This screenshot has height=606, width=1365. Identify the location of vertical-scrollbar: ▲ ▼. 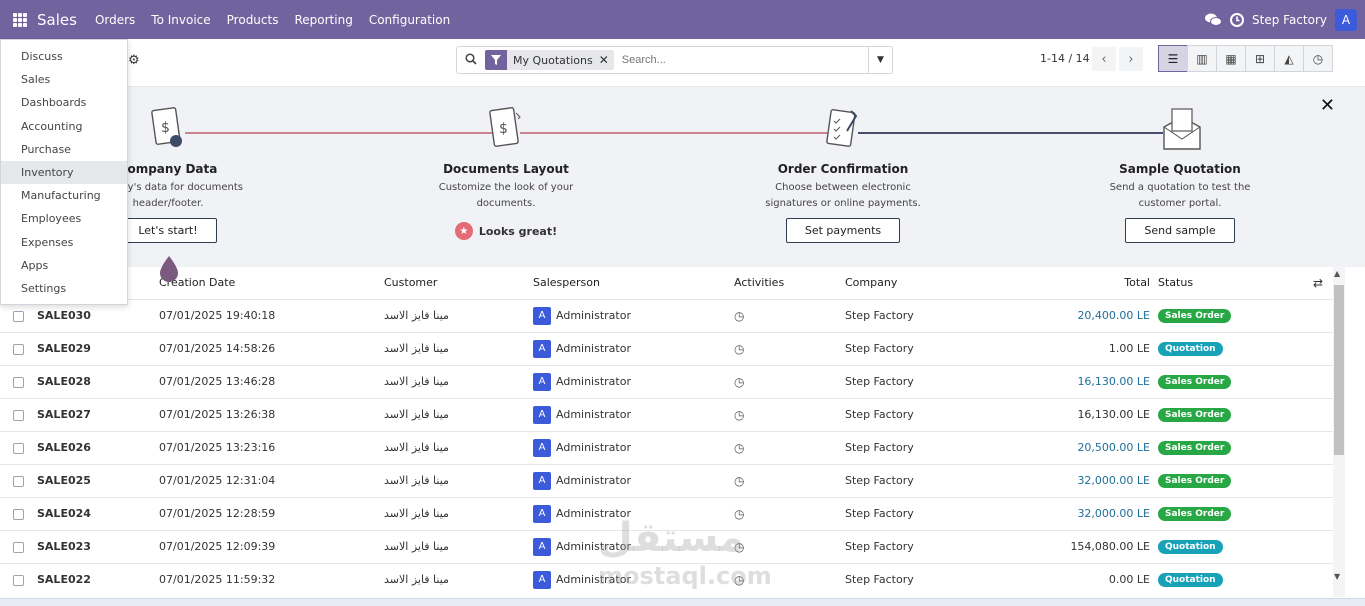
(1339, 432).